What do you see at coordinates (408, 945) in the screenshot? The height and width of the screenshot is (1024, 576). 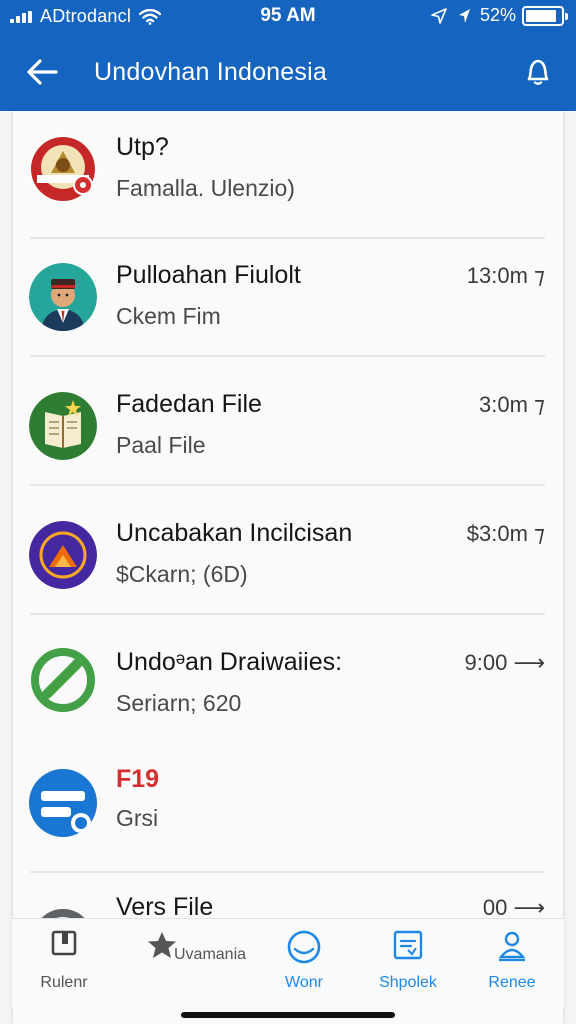 I see `document-icon` at bounding box center [408, 945].